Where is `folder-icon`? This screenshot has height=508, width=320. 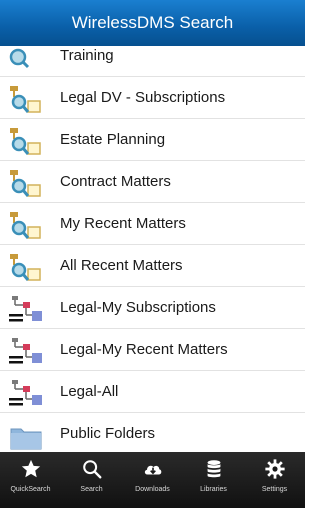
folder-icon is located at coordinates (26, 436).